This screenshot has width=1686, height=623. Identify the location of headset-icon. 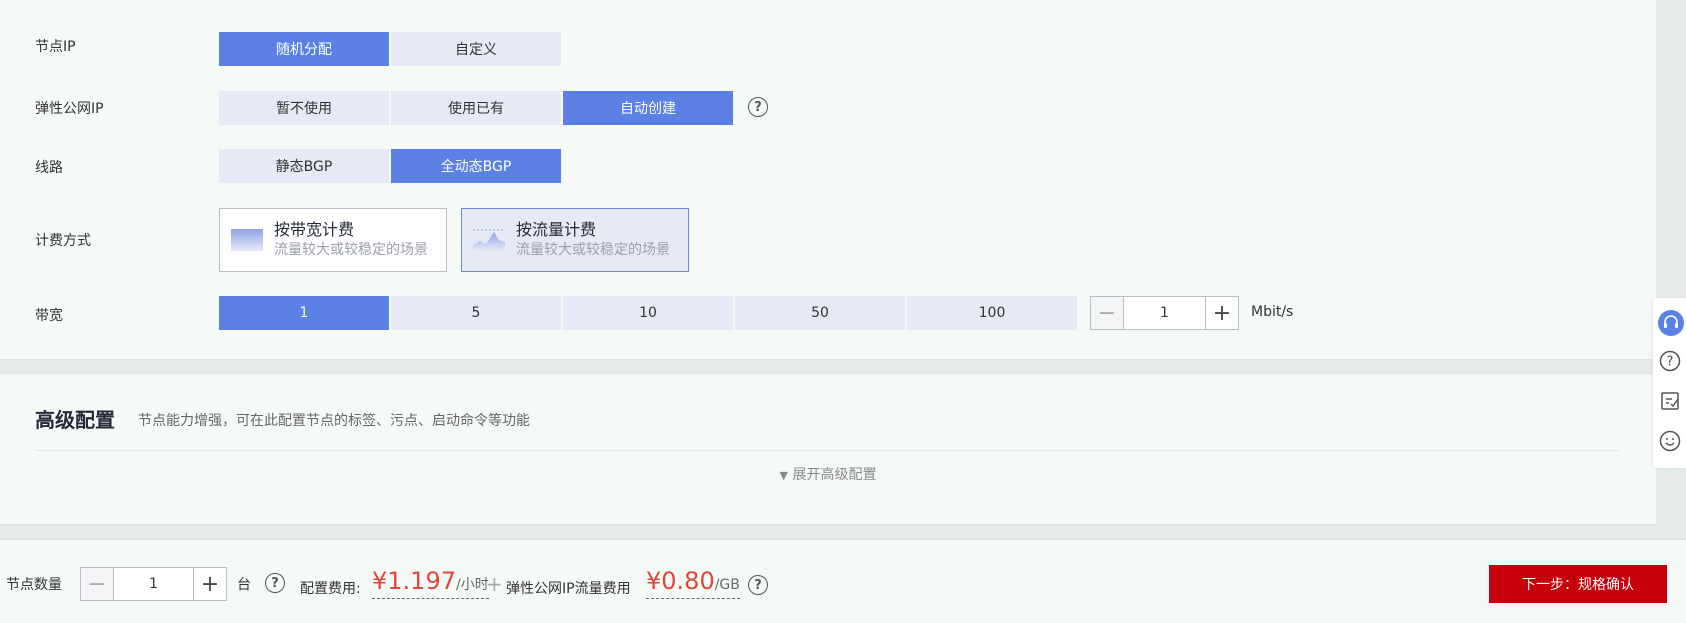
(1671, 323).